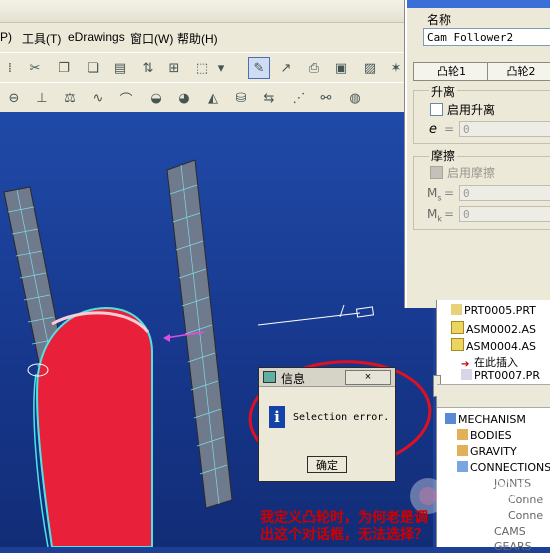  Describe the element at coordinates (64, 68) in the screenshot. I see `copy-icon: ❐` at that location.